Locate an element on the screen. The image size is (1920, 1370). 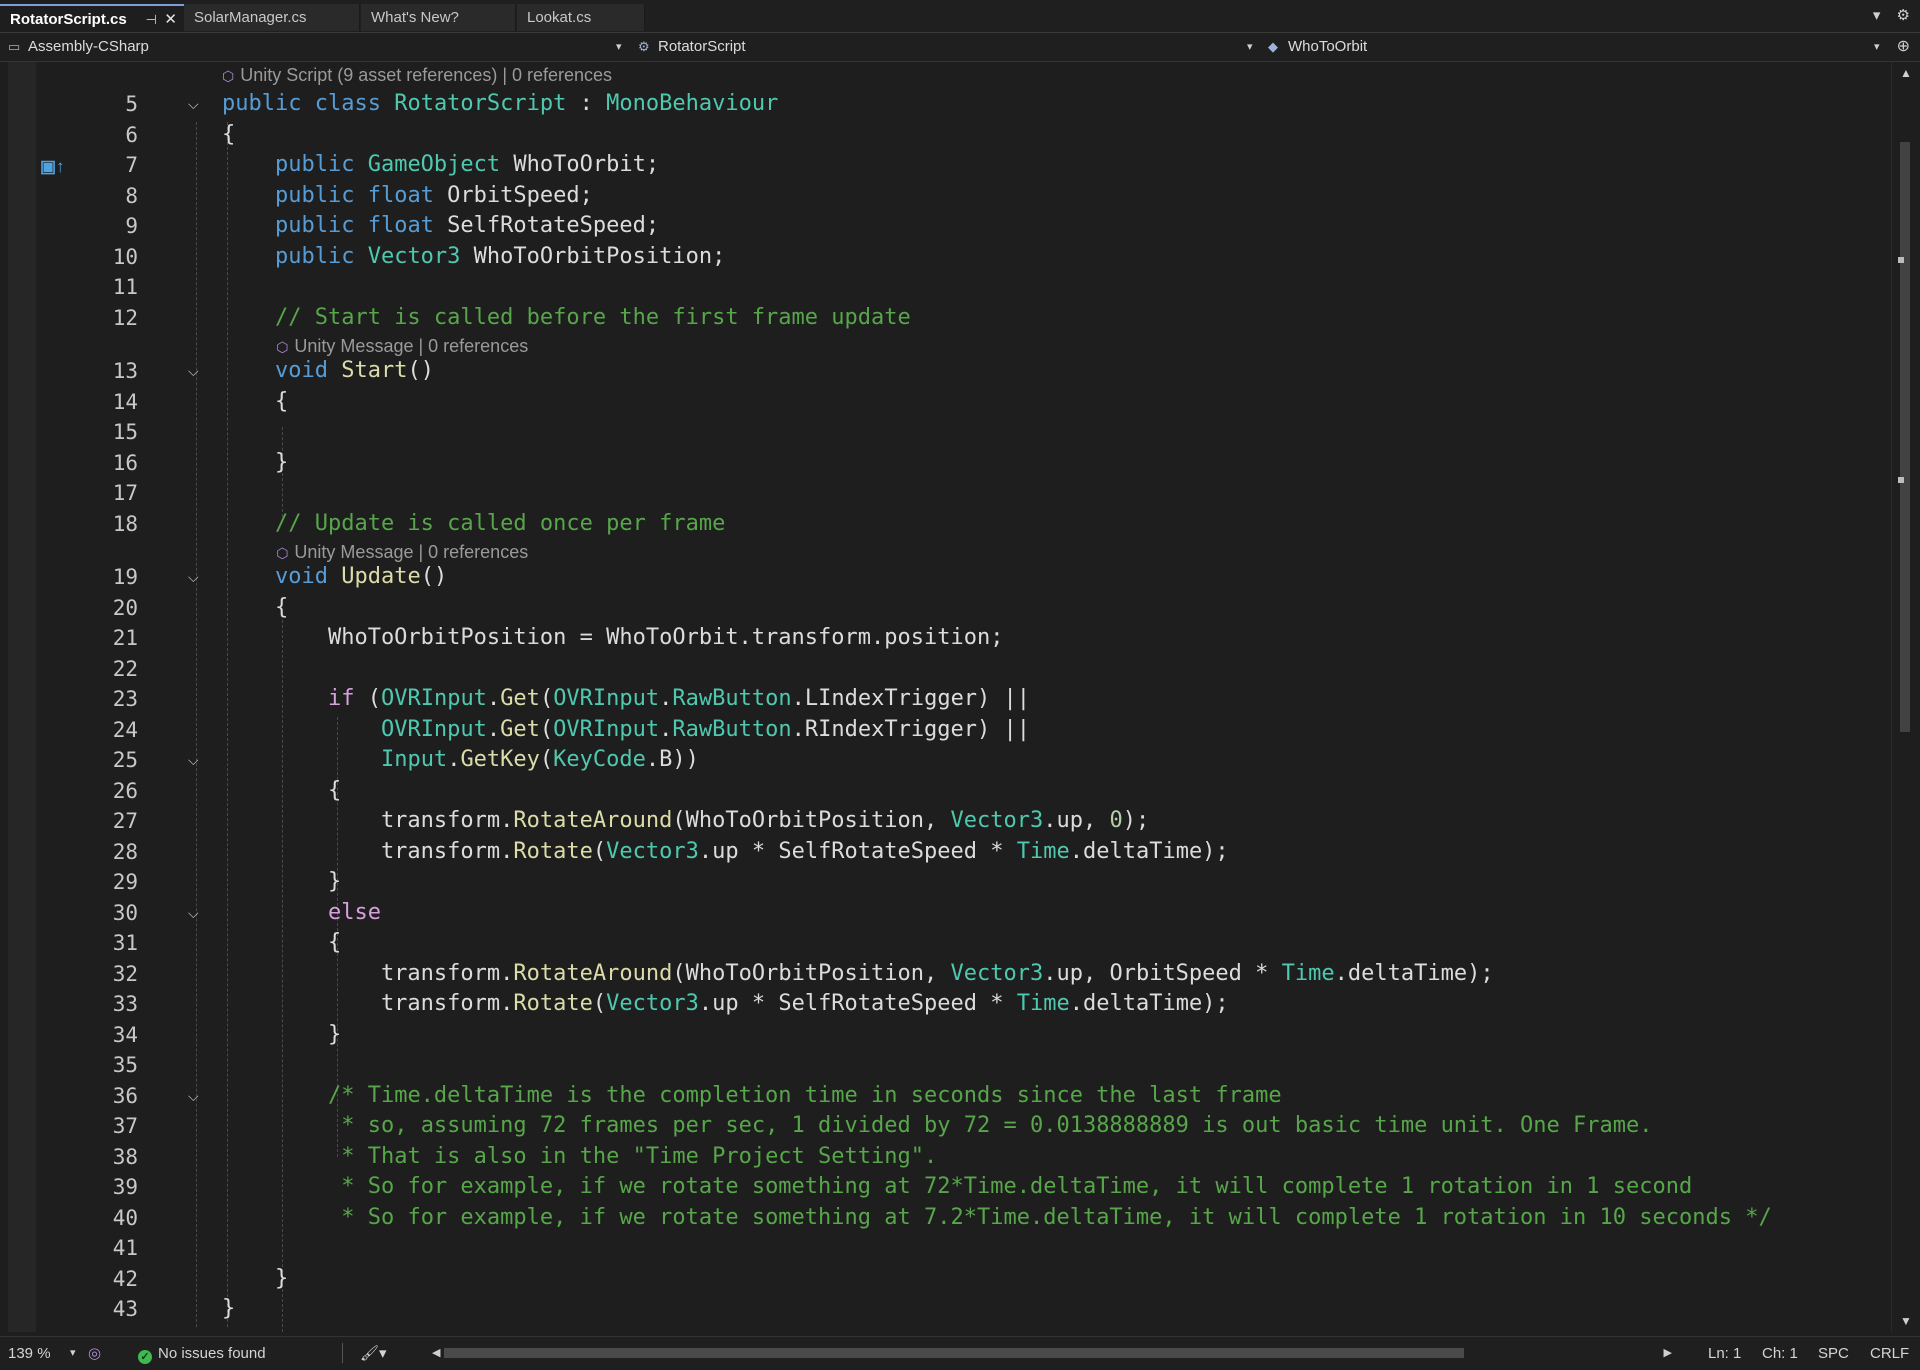
scroll-right-icon: ▶ is located at coordinates (1668, 1352).